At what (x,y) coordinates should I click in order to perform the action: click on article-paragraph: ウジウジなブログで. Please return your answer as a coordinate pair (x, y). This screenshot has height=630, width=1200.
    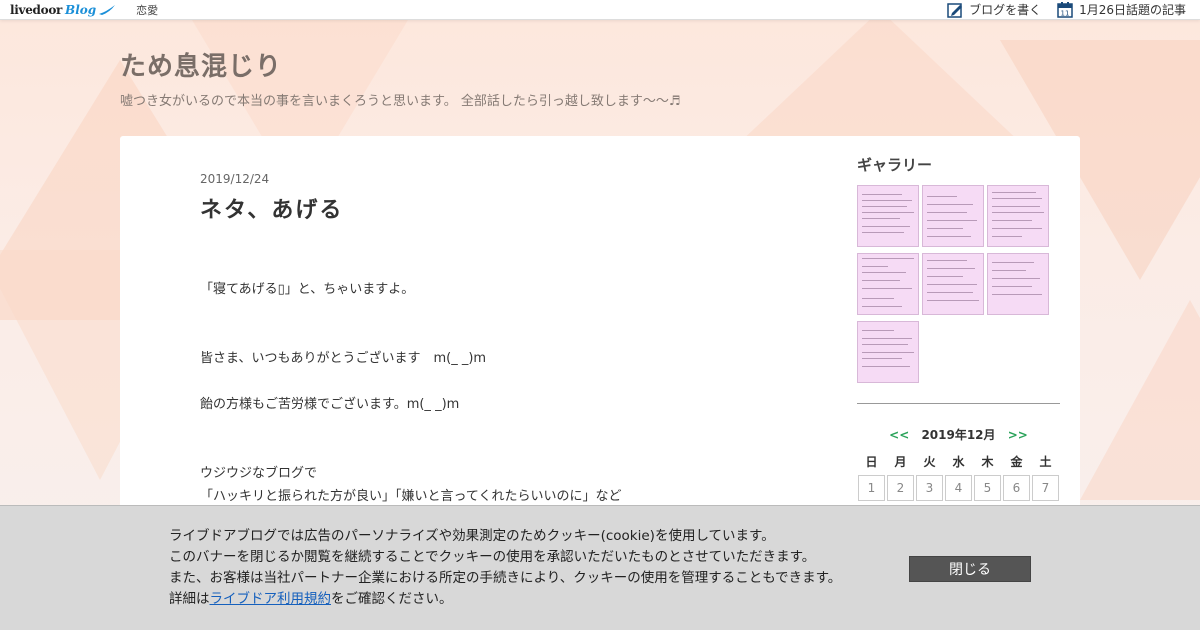
    Looking at the image, I should click on (259, 473).